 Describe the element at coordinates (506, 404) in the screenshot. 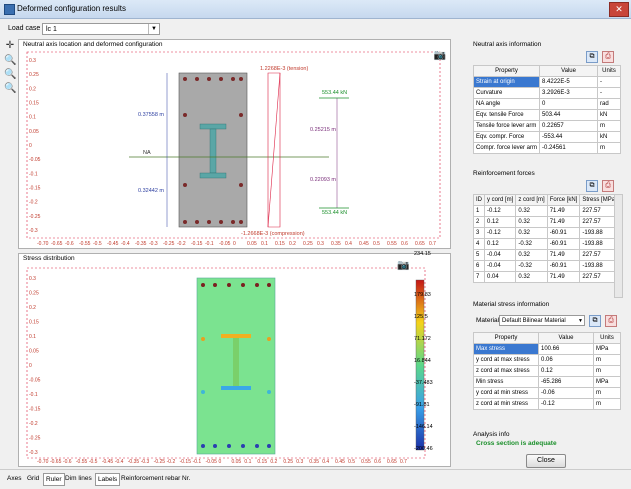

I see `table-cell: z cord at min stress` at that location.